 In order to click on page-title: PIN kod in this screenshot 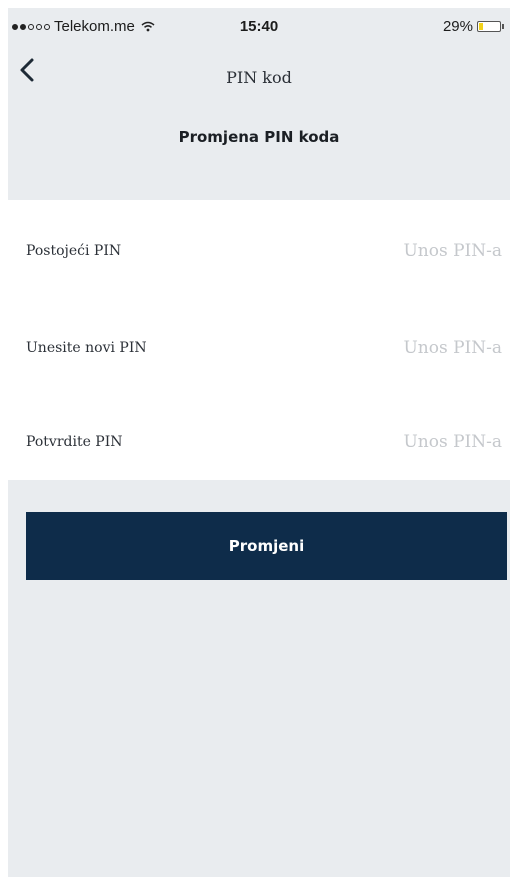, I will do `click(259, 77)`.